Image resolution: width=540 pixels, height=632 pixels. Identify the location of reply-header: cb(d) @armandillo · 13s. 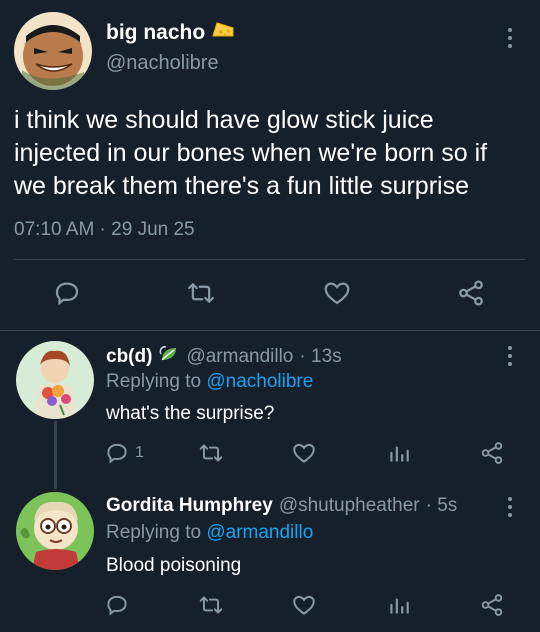
(224, 357).